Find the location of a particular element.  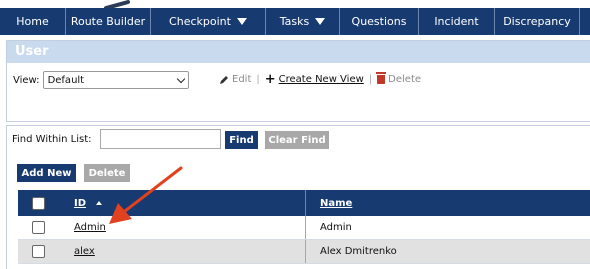

trash-icon is located at coordinates (381, 78).